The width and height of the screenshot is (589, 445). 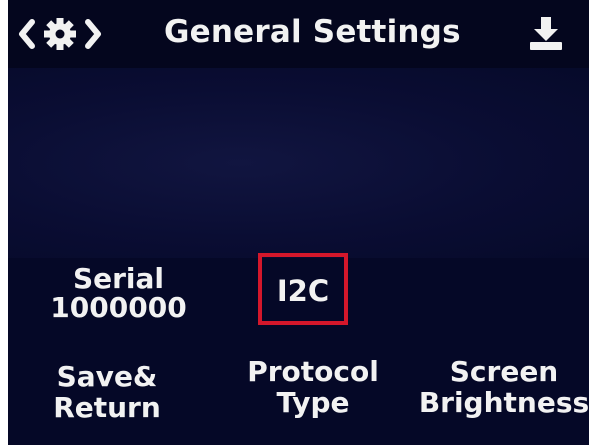 I want to click on save-return-button: Save& Return, so click(x=107, y=392).